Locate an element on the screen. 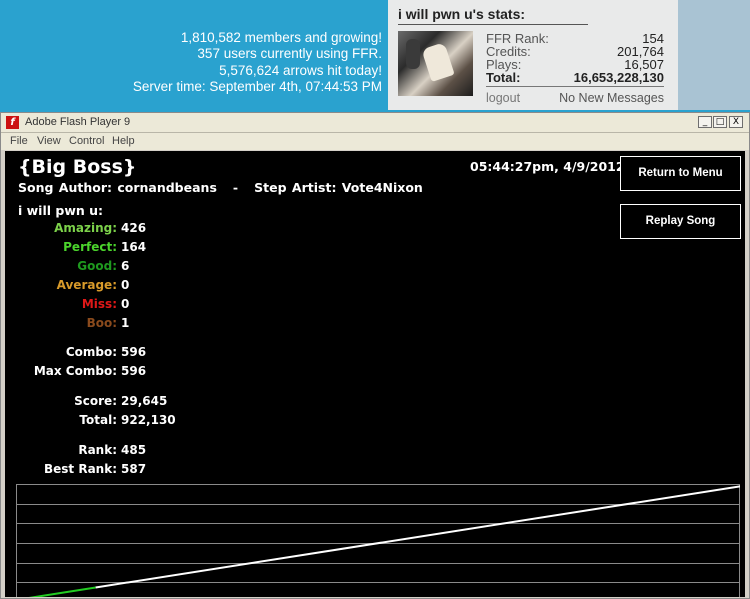  menu-view: View is located at coordinates (49, 141).